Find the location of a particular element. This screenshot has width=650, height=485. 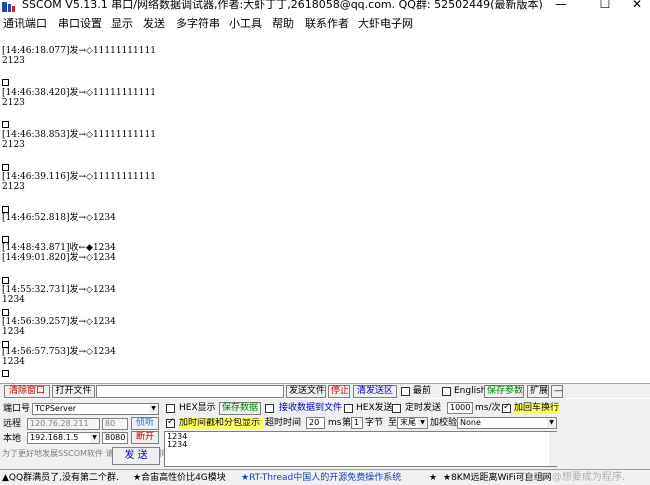

hex-display-label: HEX显示 is located at coordinates (197, 408).